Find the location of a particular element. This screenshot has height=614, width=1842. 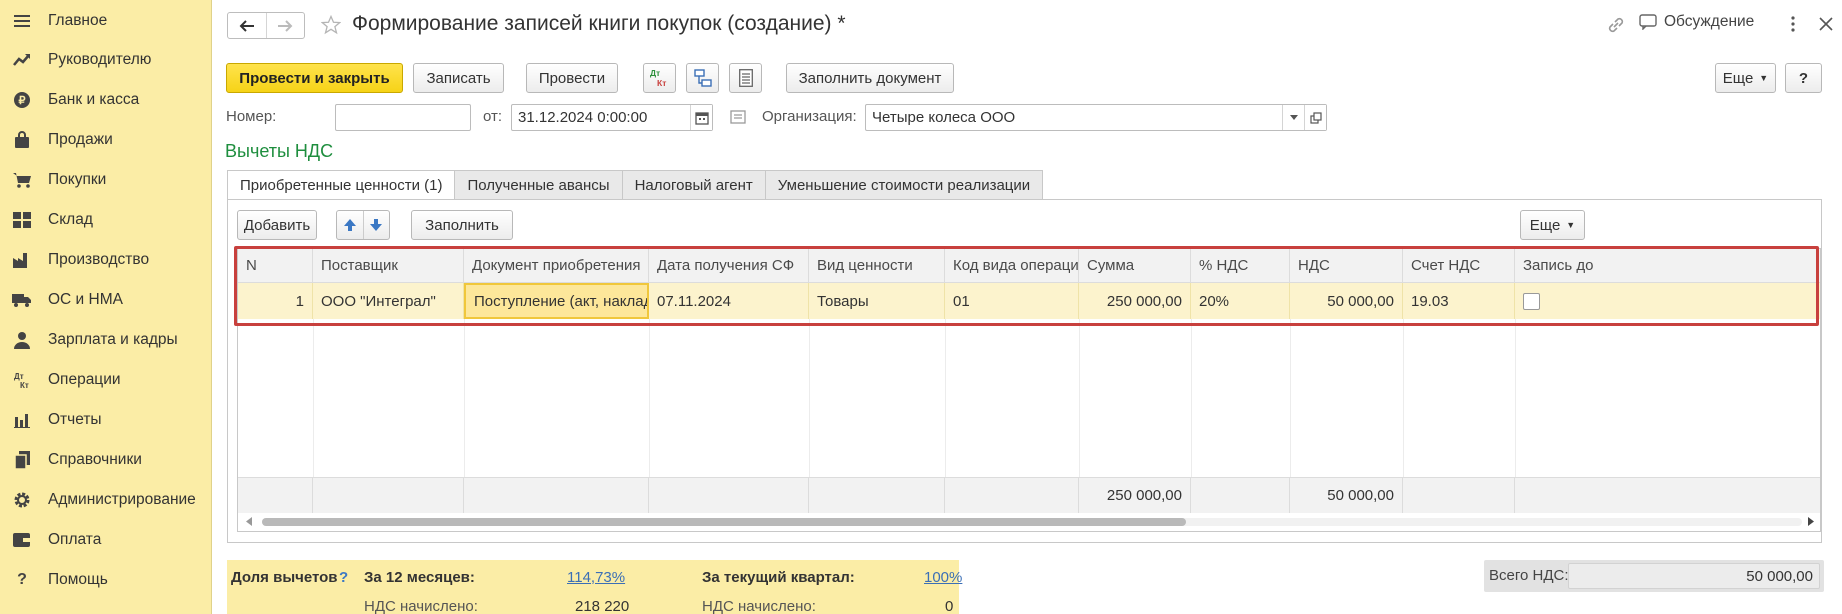

cell-operation-code: 01 is located at coordinates (1012, 301).